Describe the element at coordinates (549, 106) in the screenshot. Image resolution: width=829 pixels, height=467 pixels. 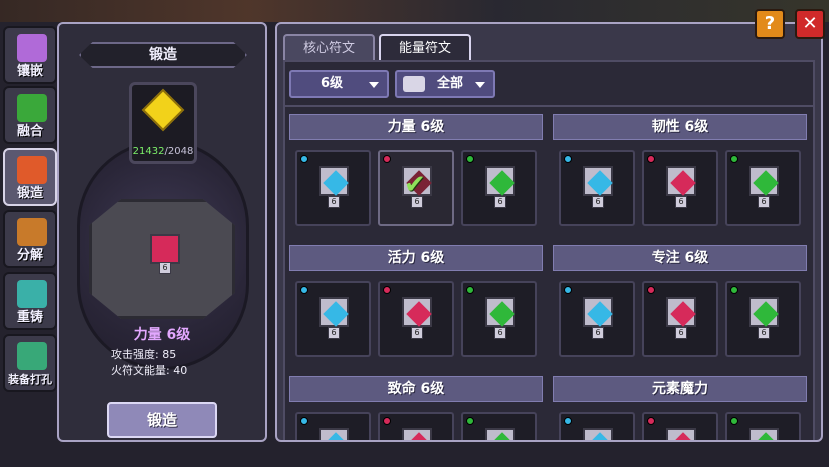
I see `divider` at that location.